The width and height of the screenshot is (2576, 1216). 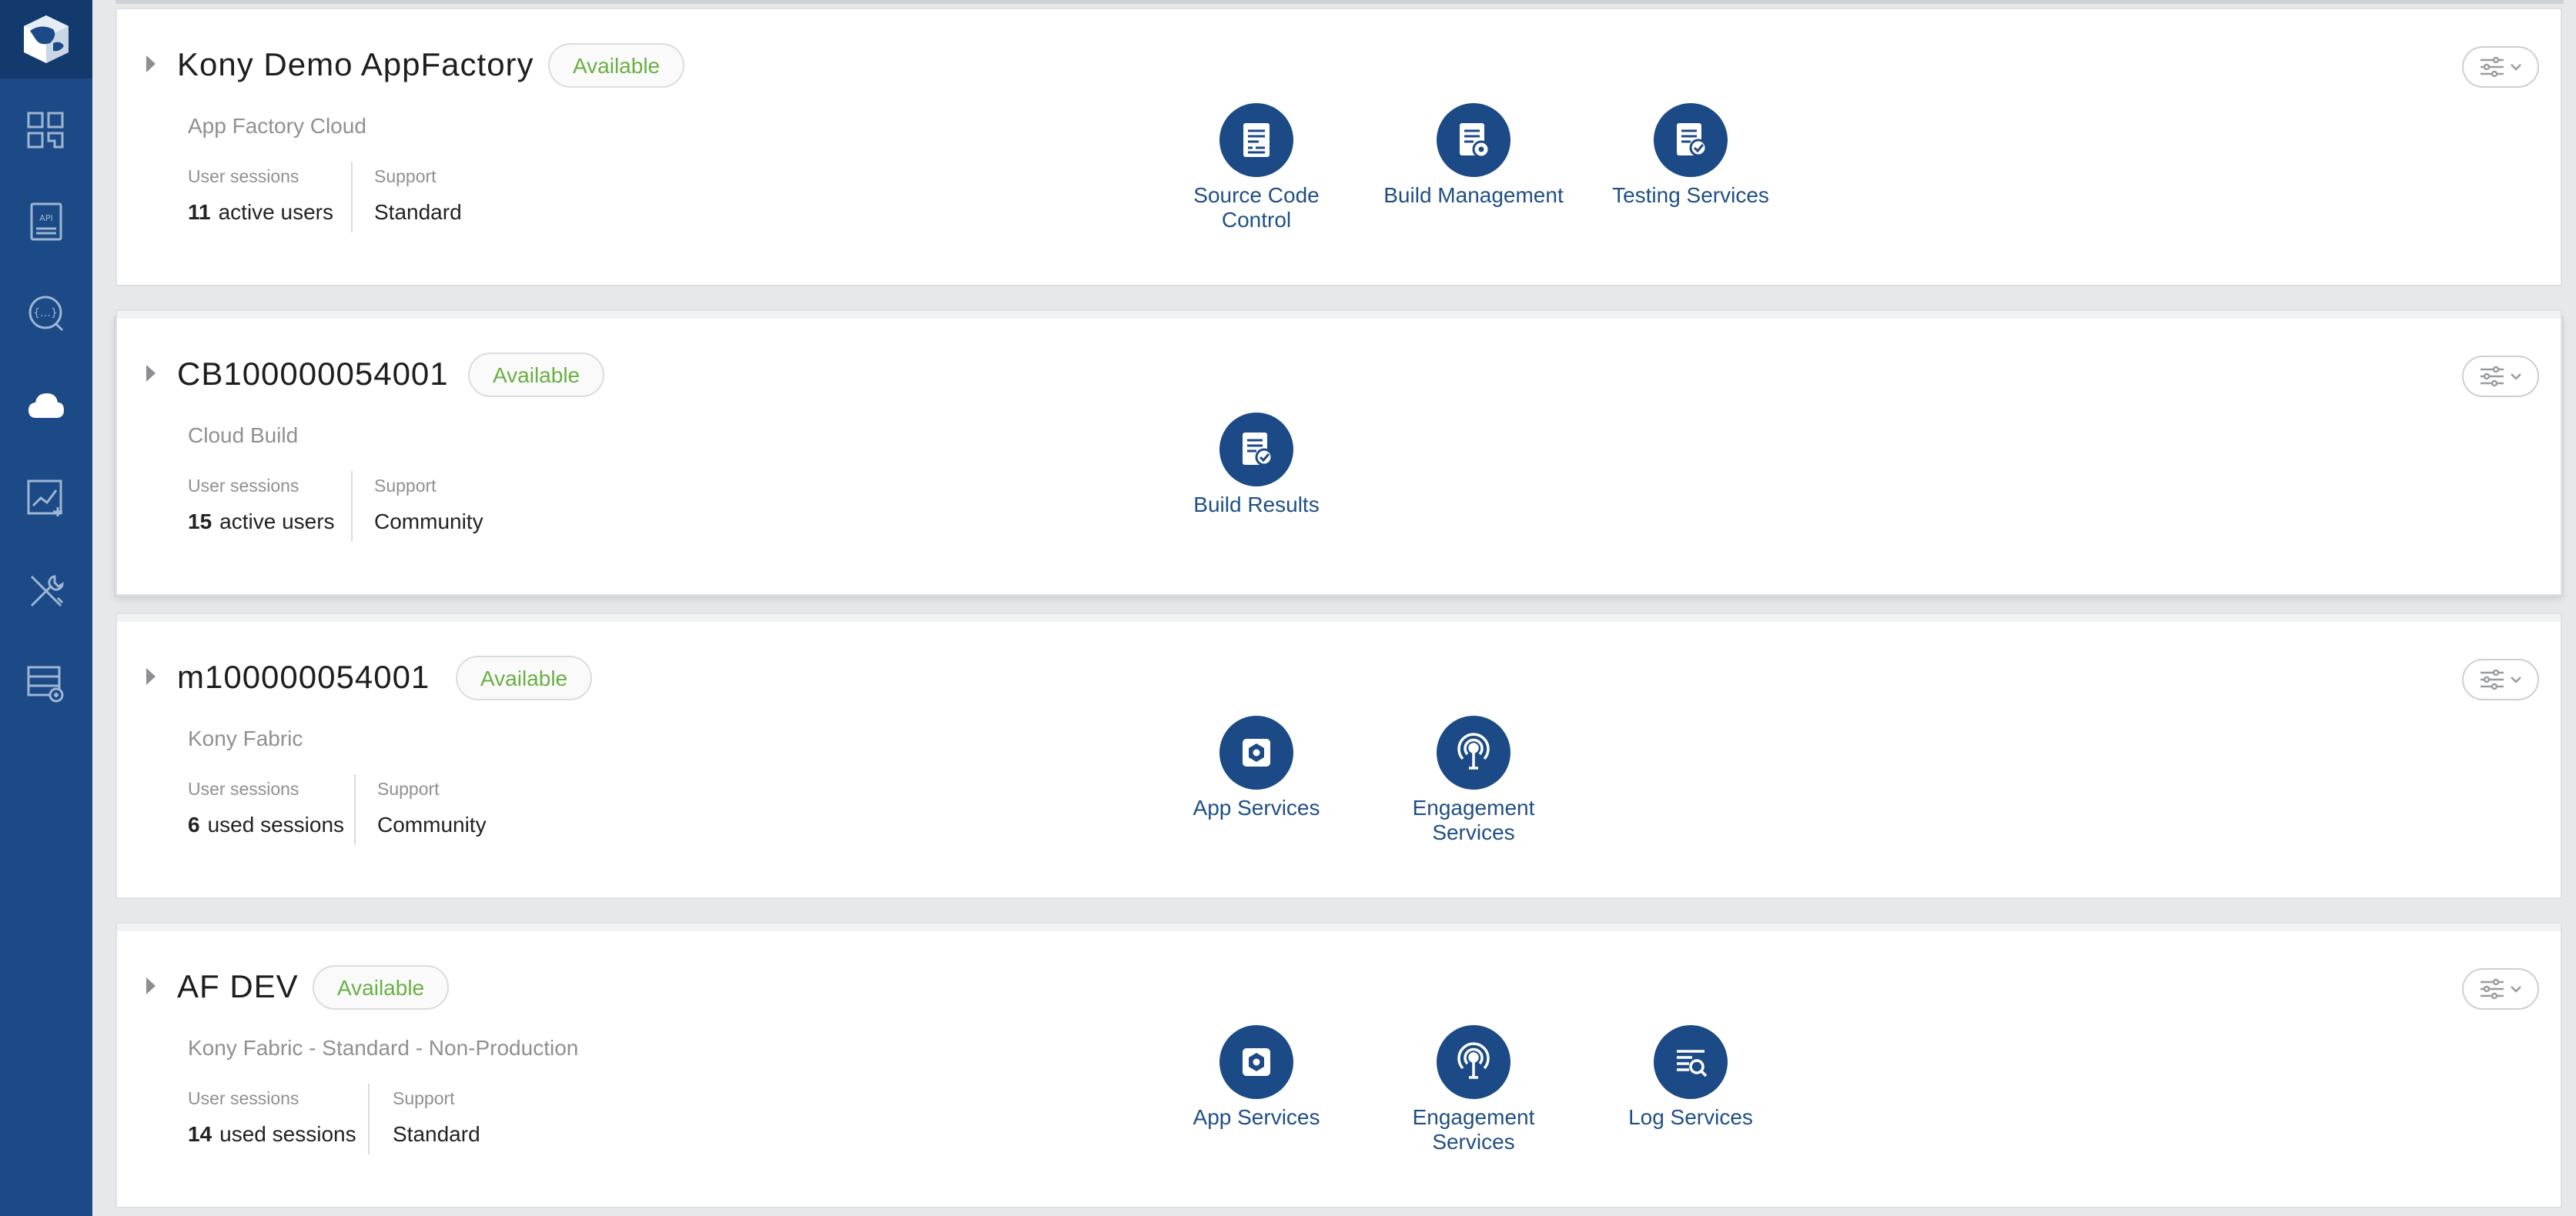 I want to click on sessions-value: 6 used sessions, so click(x=266, y=825).